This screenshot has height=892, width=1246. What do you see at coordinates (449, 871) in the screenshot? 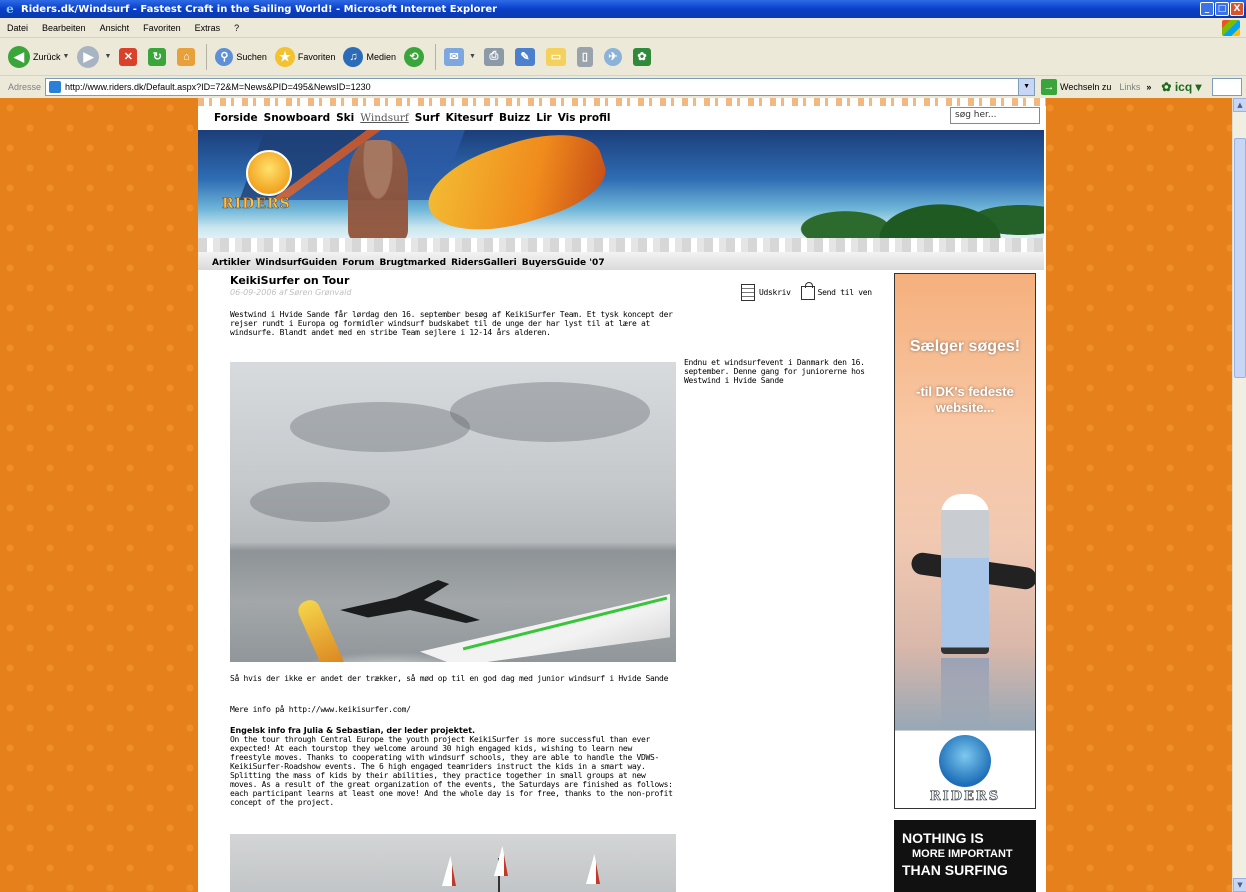
I see `sail-shape` at bounding box center [449, 871].